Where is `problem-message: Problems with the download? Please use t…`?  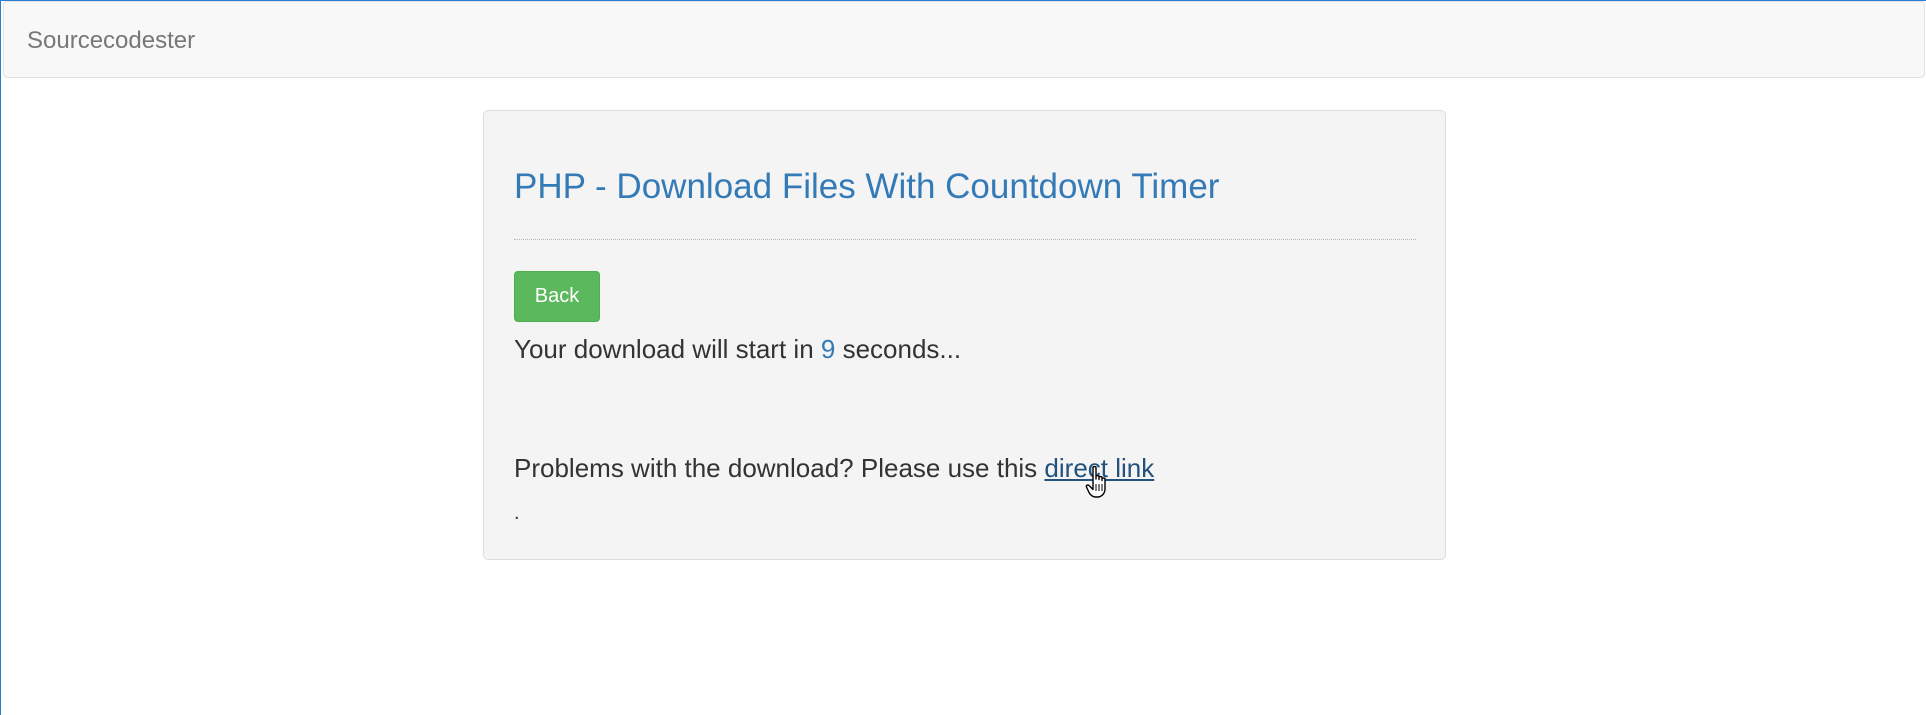 problem-message: Problems with the download? Please use t… is located at coordinates (834, 468).